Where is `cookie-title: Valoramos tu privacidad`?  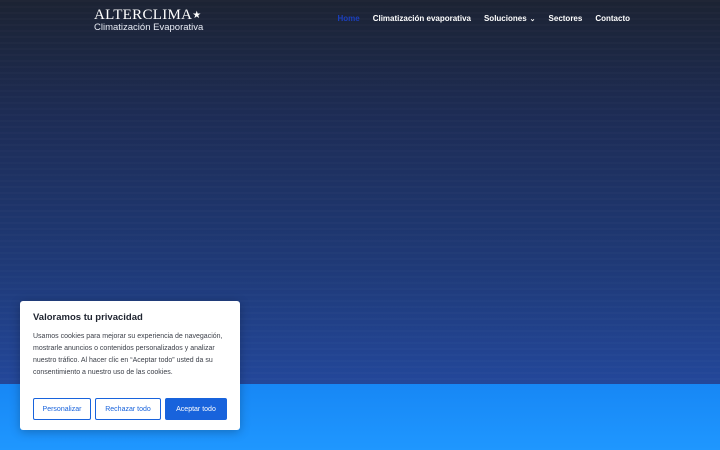 cookie-title: Valoramos tu privacidad is located at coordinates (88, 317).